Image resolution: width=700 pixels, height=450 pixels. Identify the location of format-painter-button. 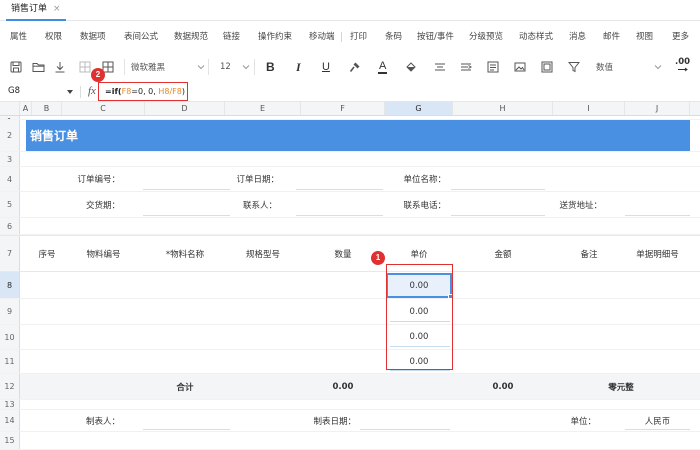
(355, 67).